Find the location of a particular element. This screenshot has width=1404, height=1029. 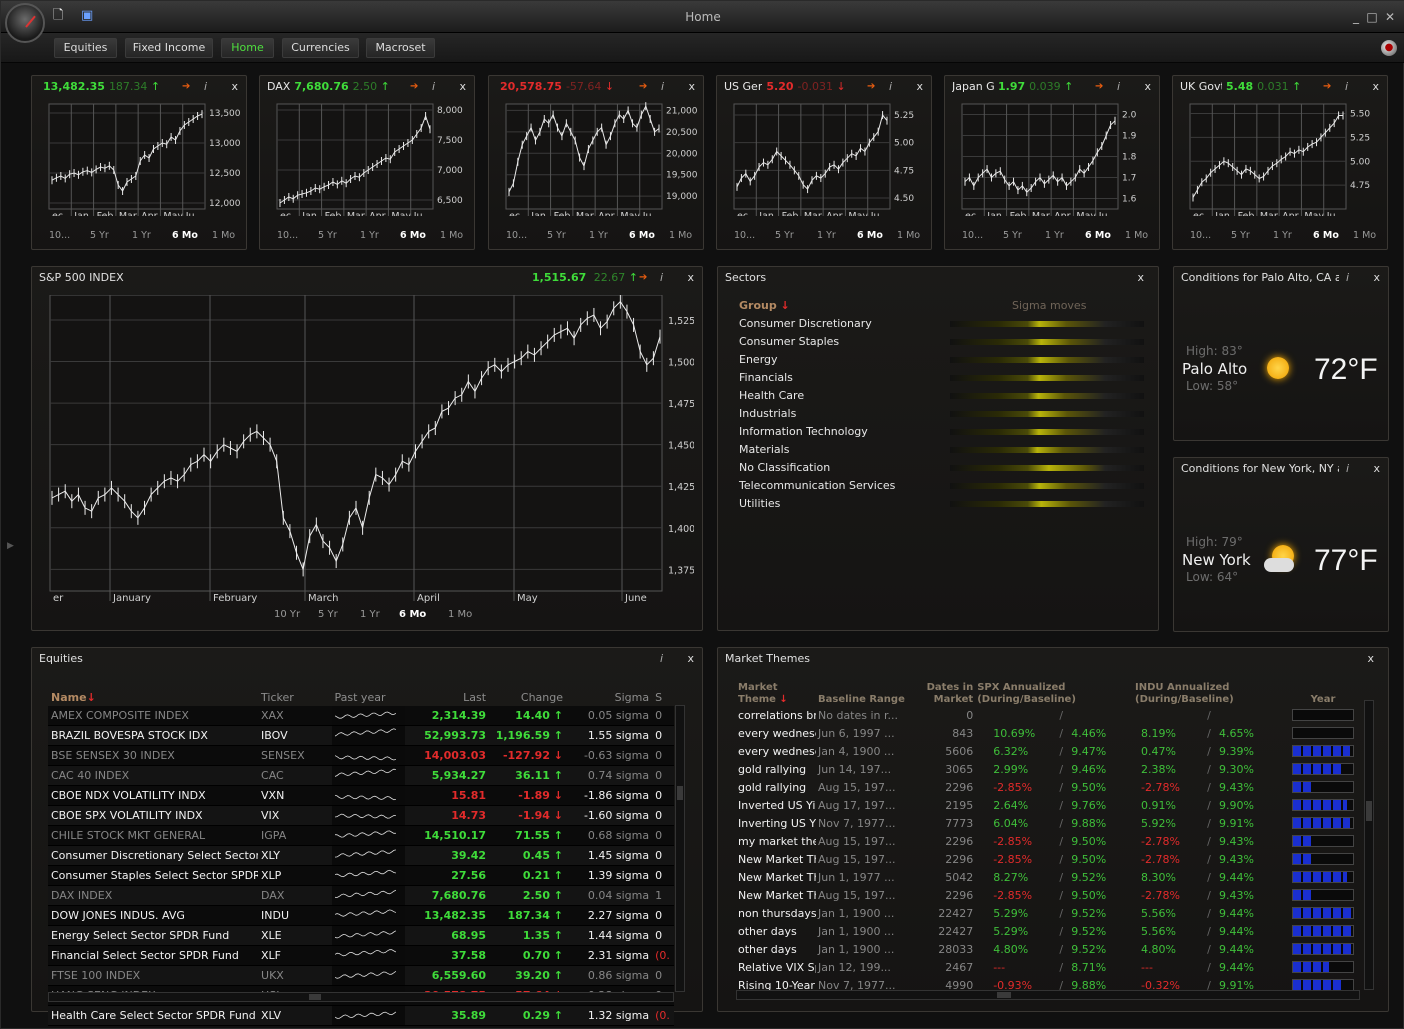

sector-name: Energy is located at coordinates (758, 359).